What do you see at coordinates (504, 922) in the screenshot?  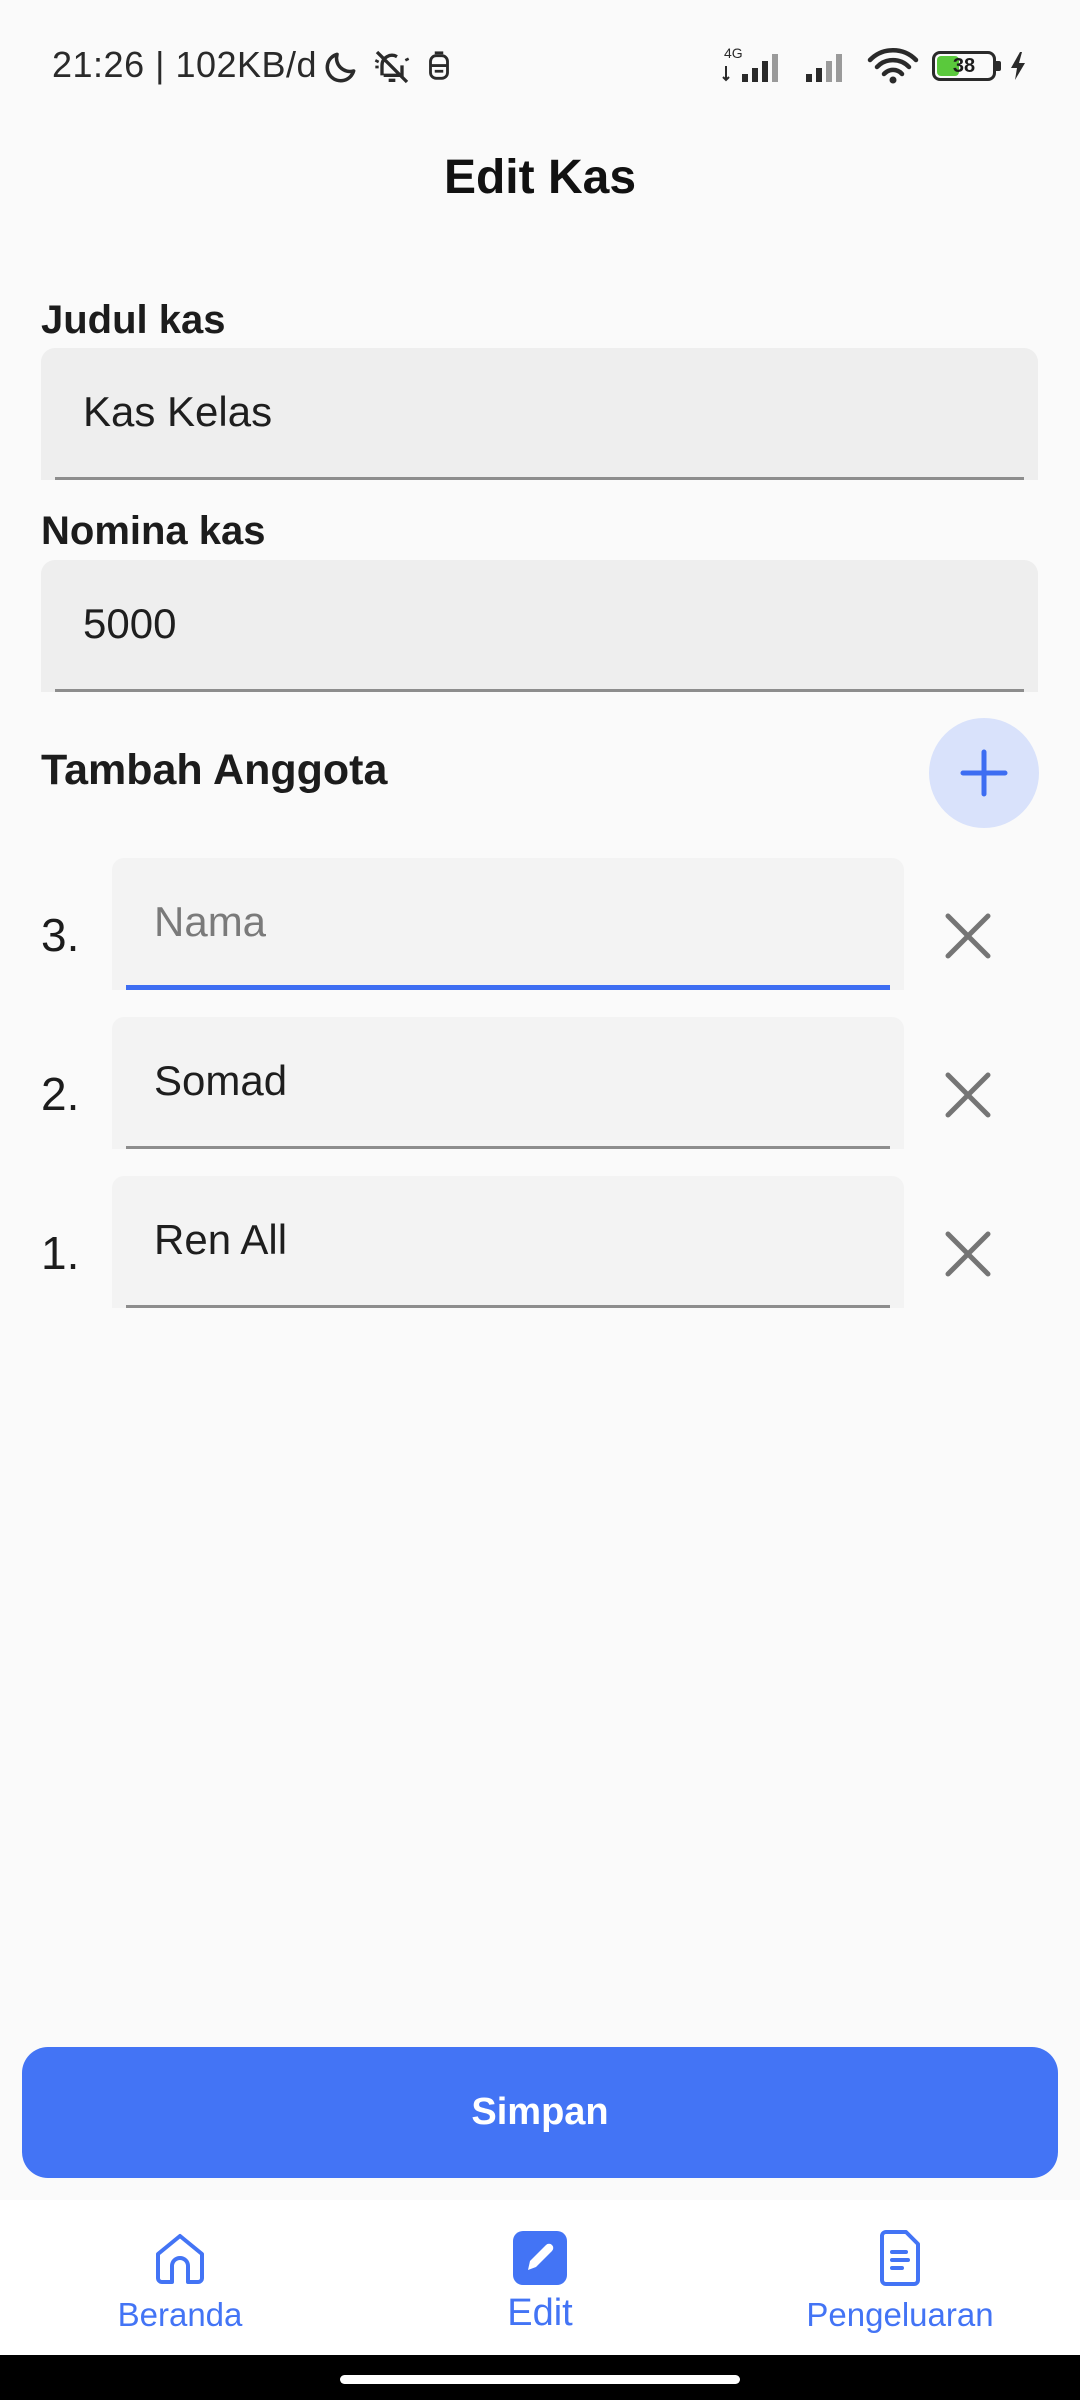 I see `member-name-input` at bounding box center [504, 922].